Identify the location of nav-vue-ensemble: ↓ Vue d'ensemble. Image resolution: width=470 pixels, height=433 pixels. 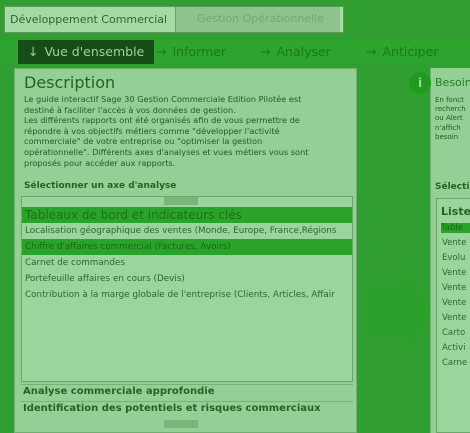
(86, 52).